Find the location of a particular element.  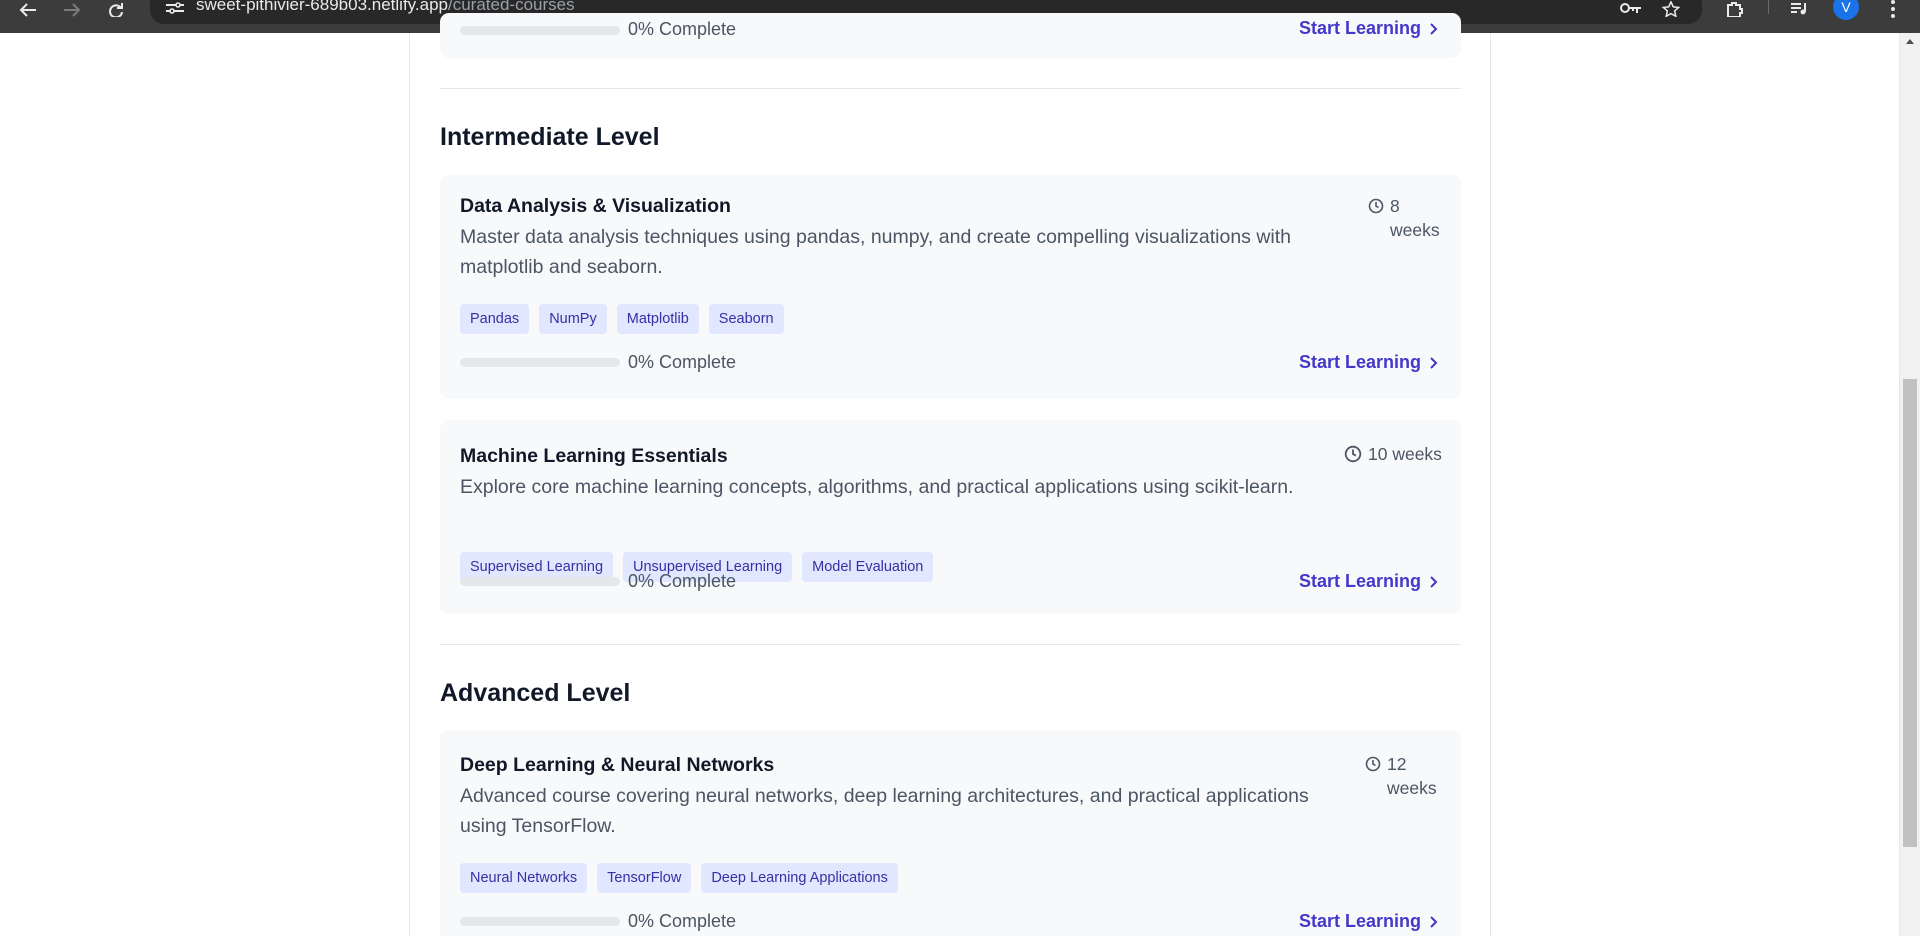

forward-button is located at coordinates (72, 10).